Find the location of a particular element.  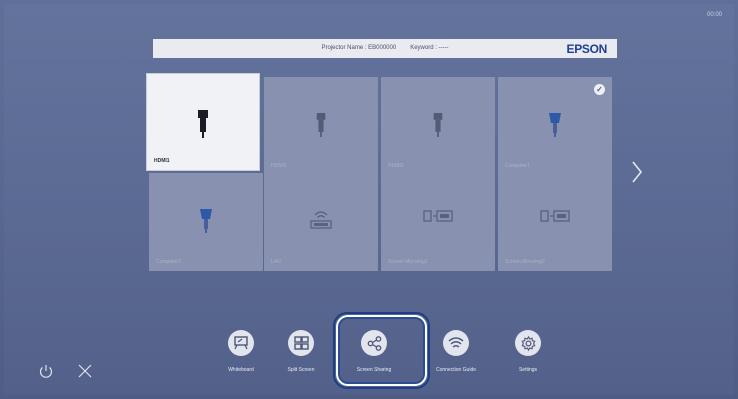

dock-label: Whiteboard is located at coordinates (241, 370).